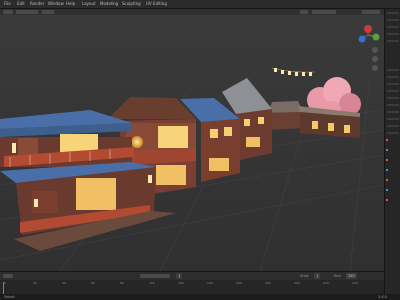 The image size is (400, 300). What do you see at coordinates (268, 283) in the screenshot?
I see `ruler-tick-label: 180` at bounding box center [268, 283].